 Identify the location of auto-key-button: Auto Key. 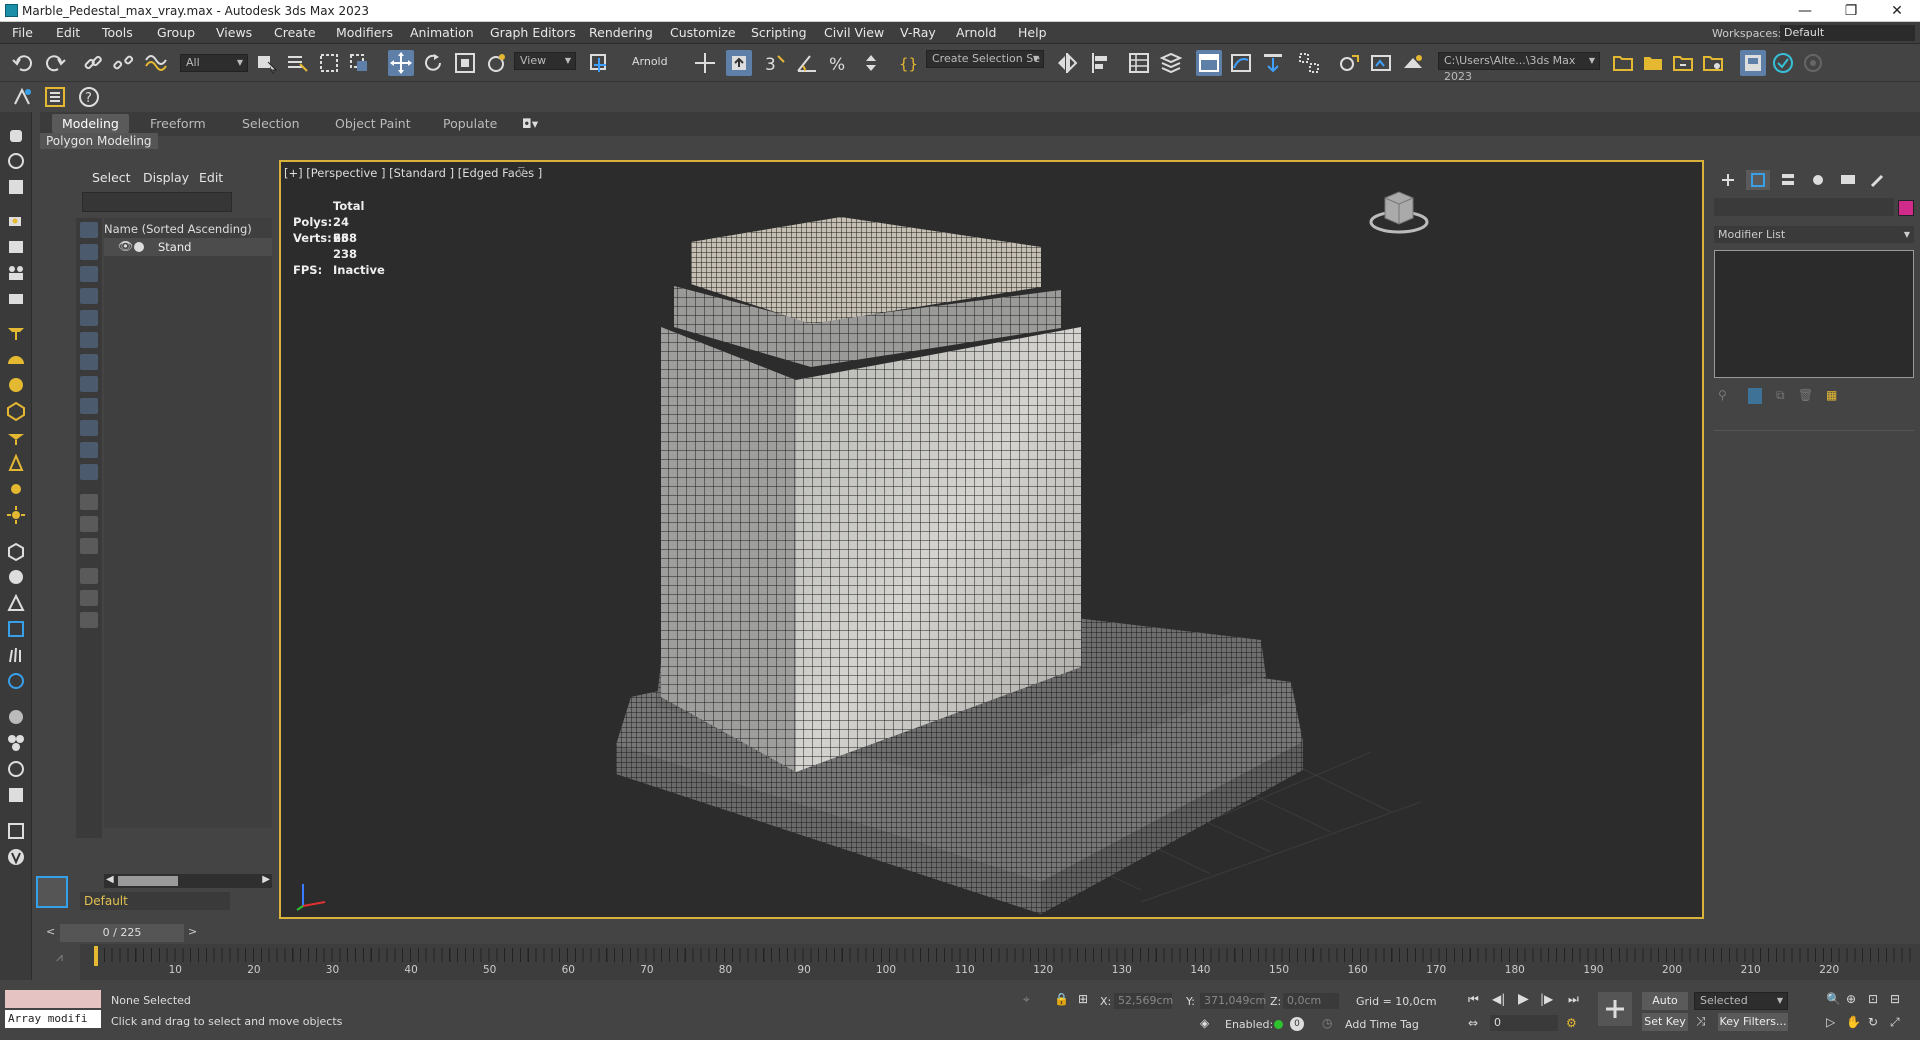
(1665, 1008).